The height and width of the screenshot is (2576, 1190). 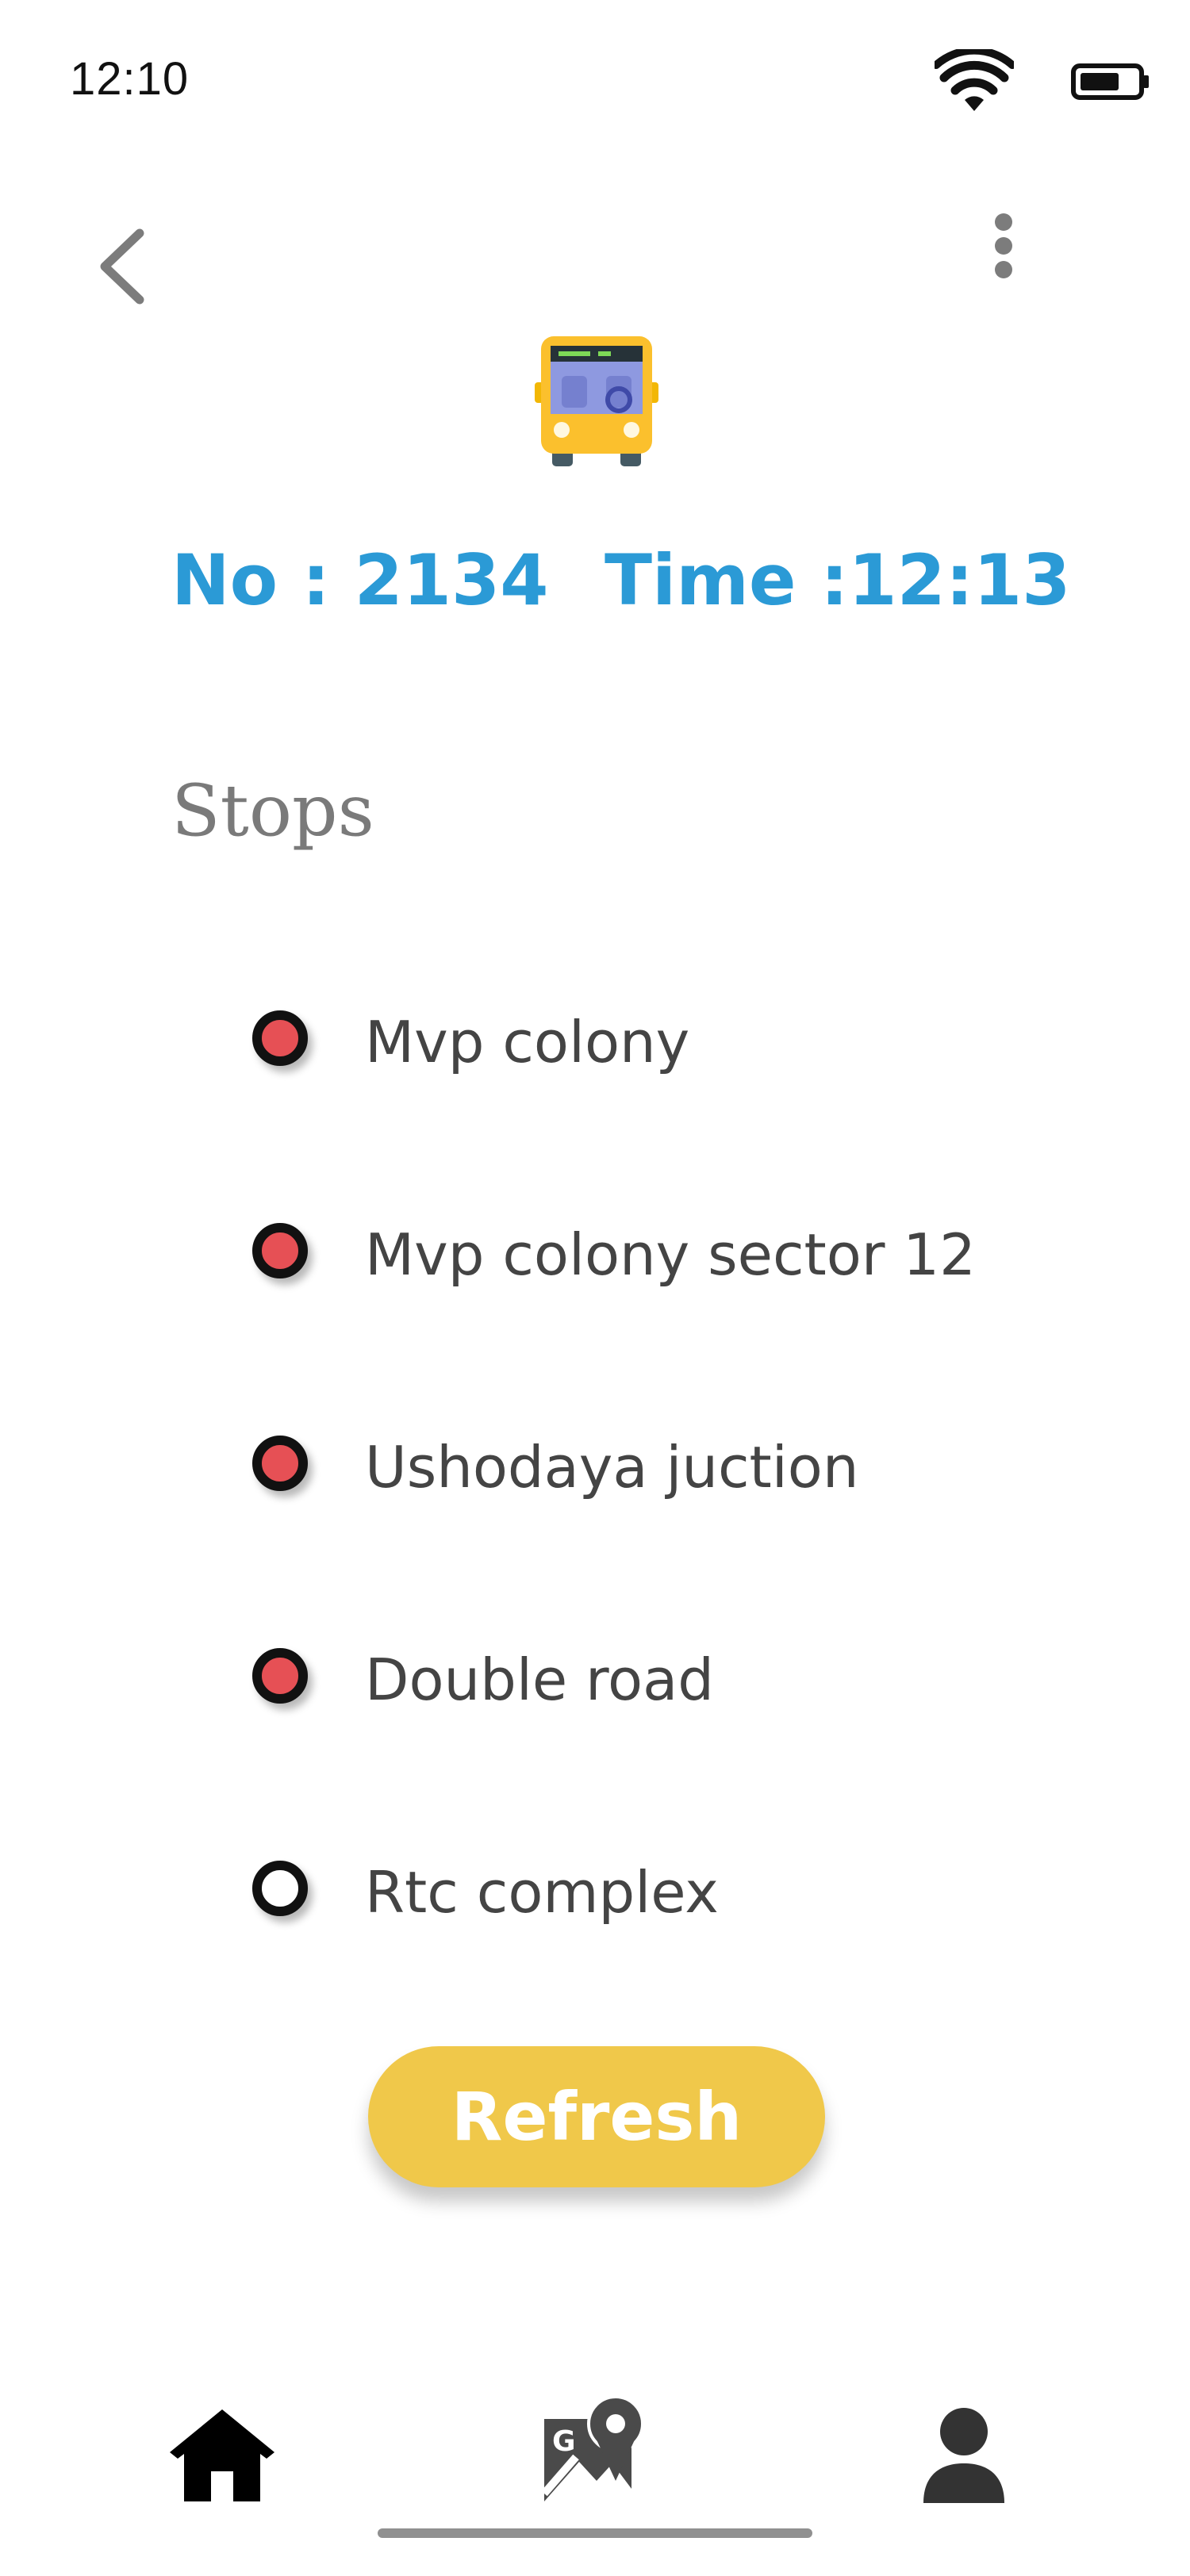 I want to click on wifi-icon, so click(x=974, y=80).